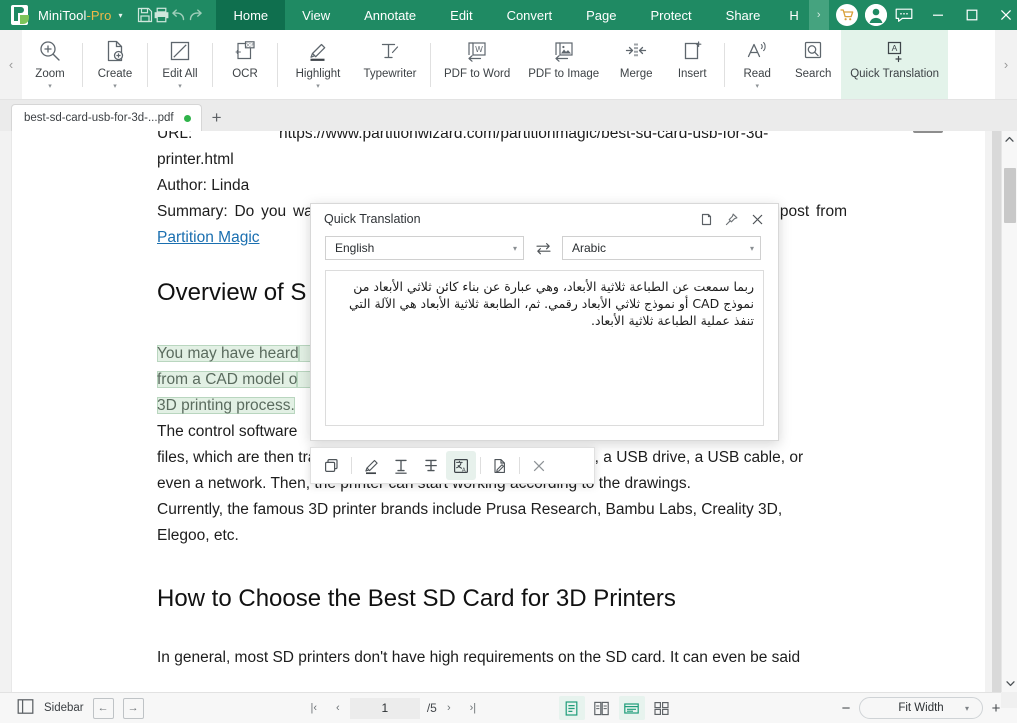 The width and height of the screenshot is (1017, 723). I want to click on para2-line2-pre: files, which are then, so click(228, 457).